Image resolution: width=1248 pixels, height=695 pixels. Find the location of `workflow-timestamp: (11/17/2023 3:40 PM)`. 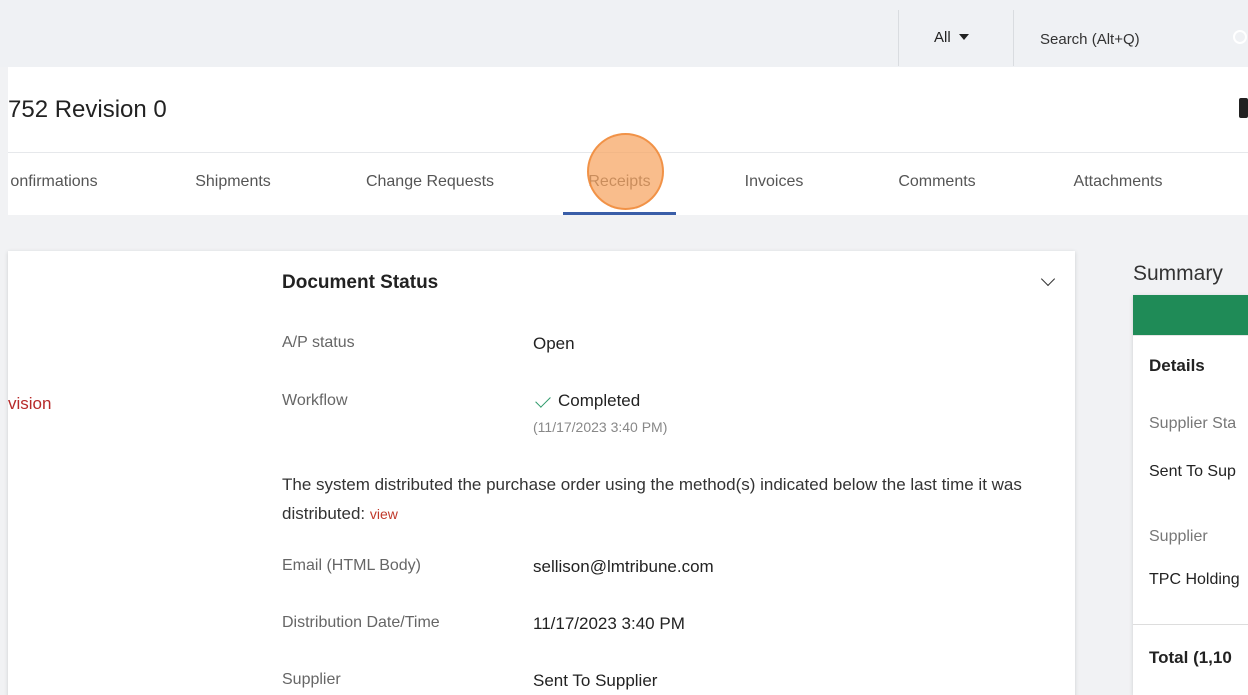

workflow-timestamp: (11/17/2023 3:40 PM) is located at coordinates (600, 427).